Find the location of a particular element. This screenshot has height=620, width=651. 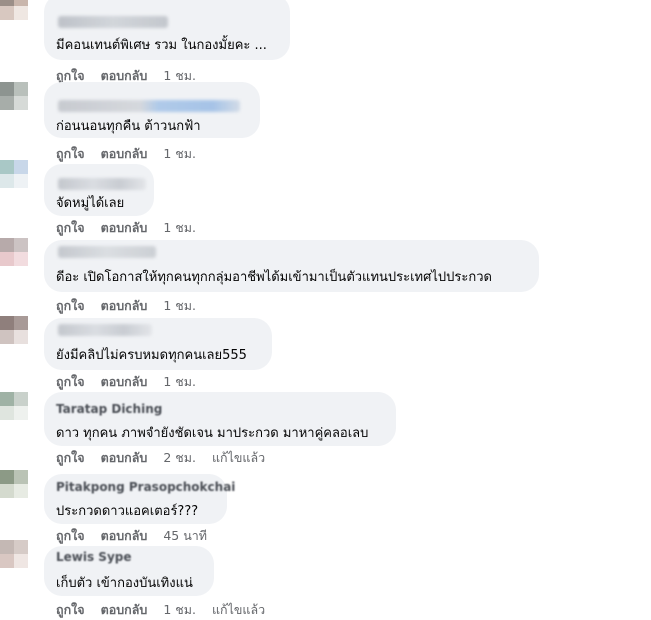

comment-text: ประกวดดาวแอคเตอร์??? is located at coordinates (127, 511).